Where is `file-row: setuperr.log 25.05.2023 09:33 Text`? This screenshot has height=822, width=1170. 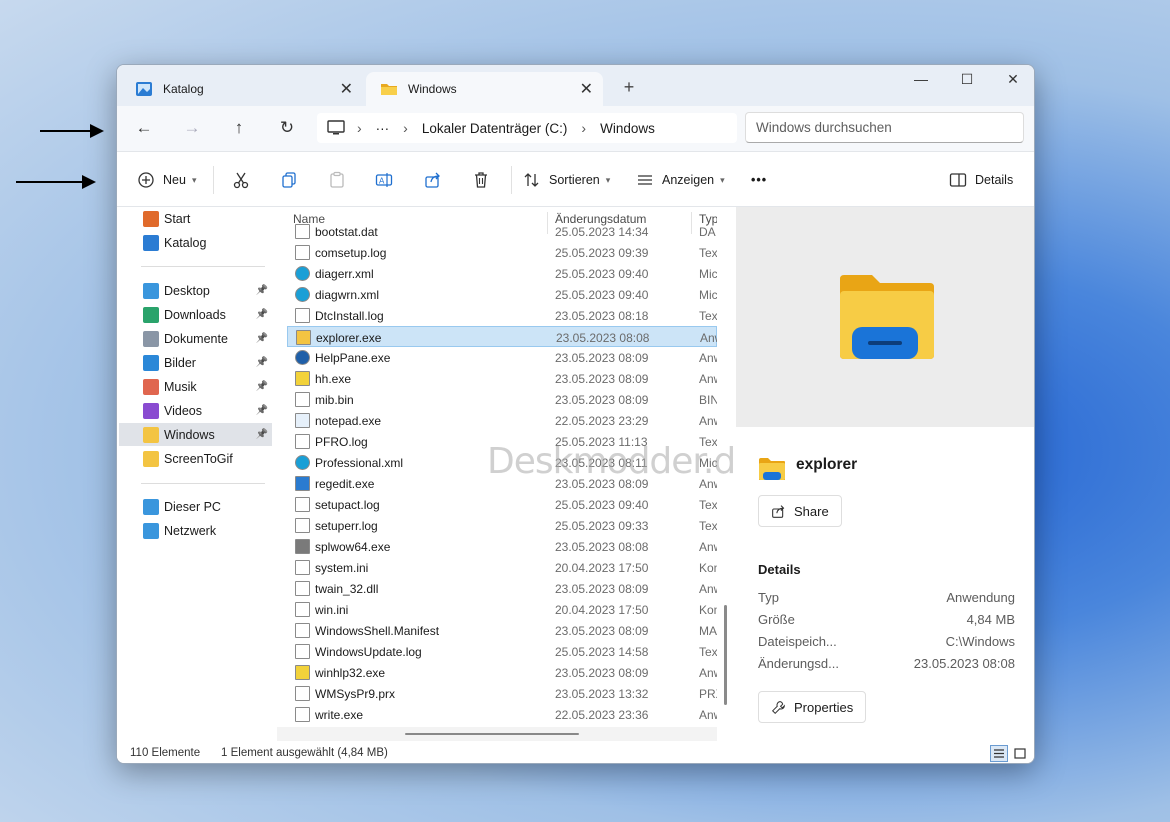 file-row: setuperr.log 25.05.2023 09:33 Text is located at coordinates (502, 525).